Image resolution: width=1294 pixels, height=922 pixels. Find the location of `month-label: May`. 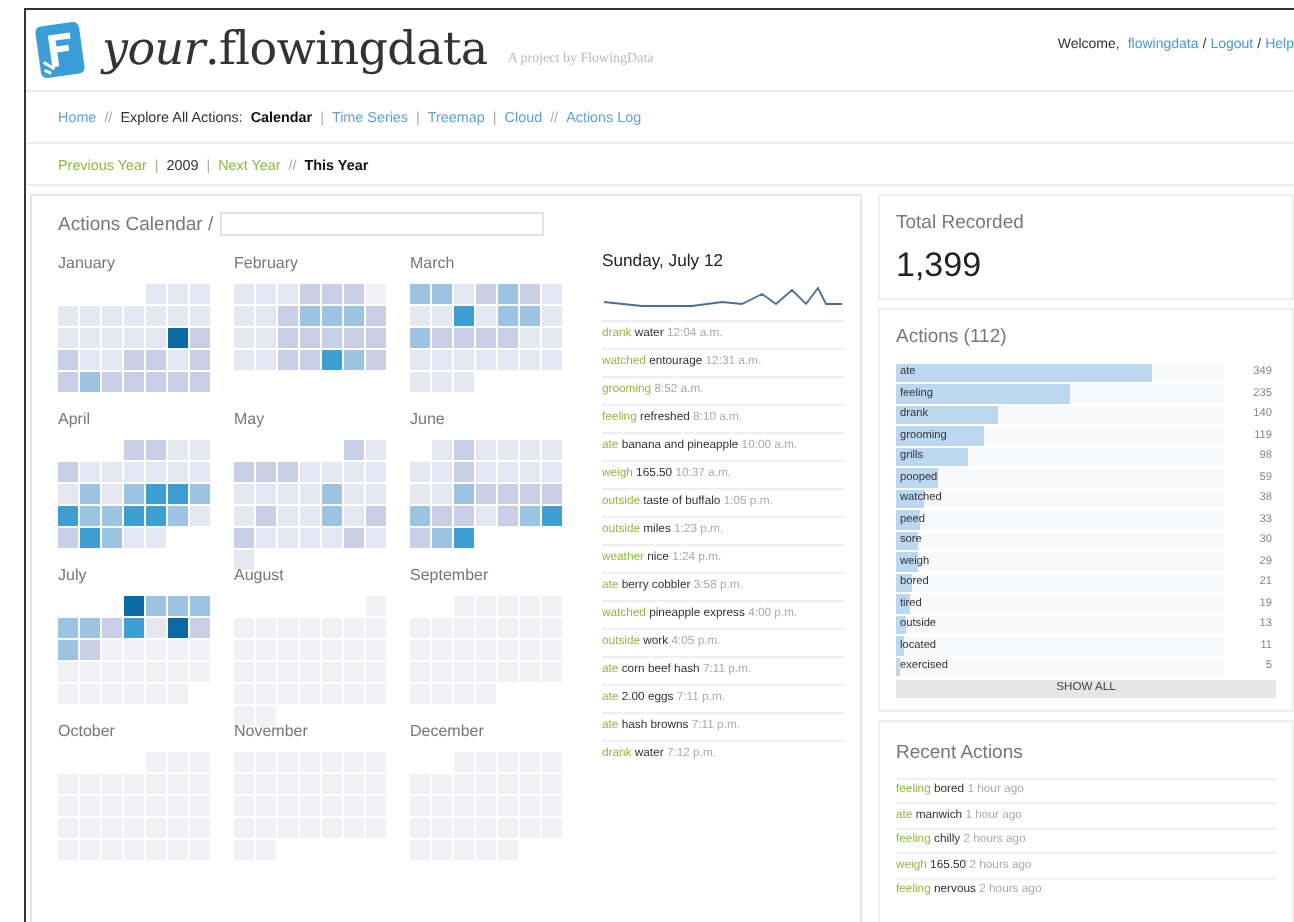

month-label: May is located at coordinates (249, 419).